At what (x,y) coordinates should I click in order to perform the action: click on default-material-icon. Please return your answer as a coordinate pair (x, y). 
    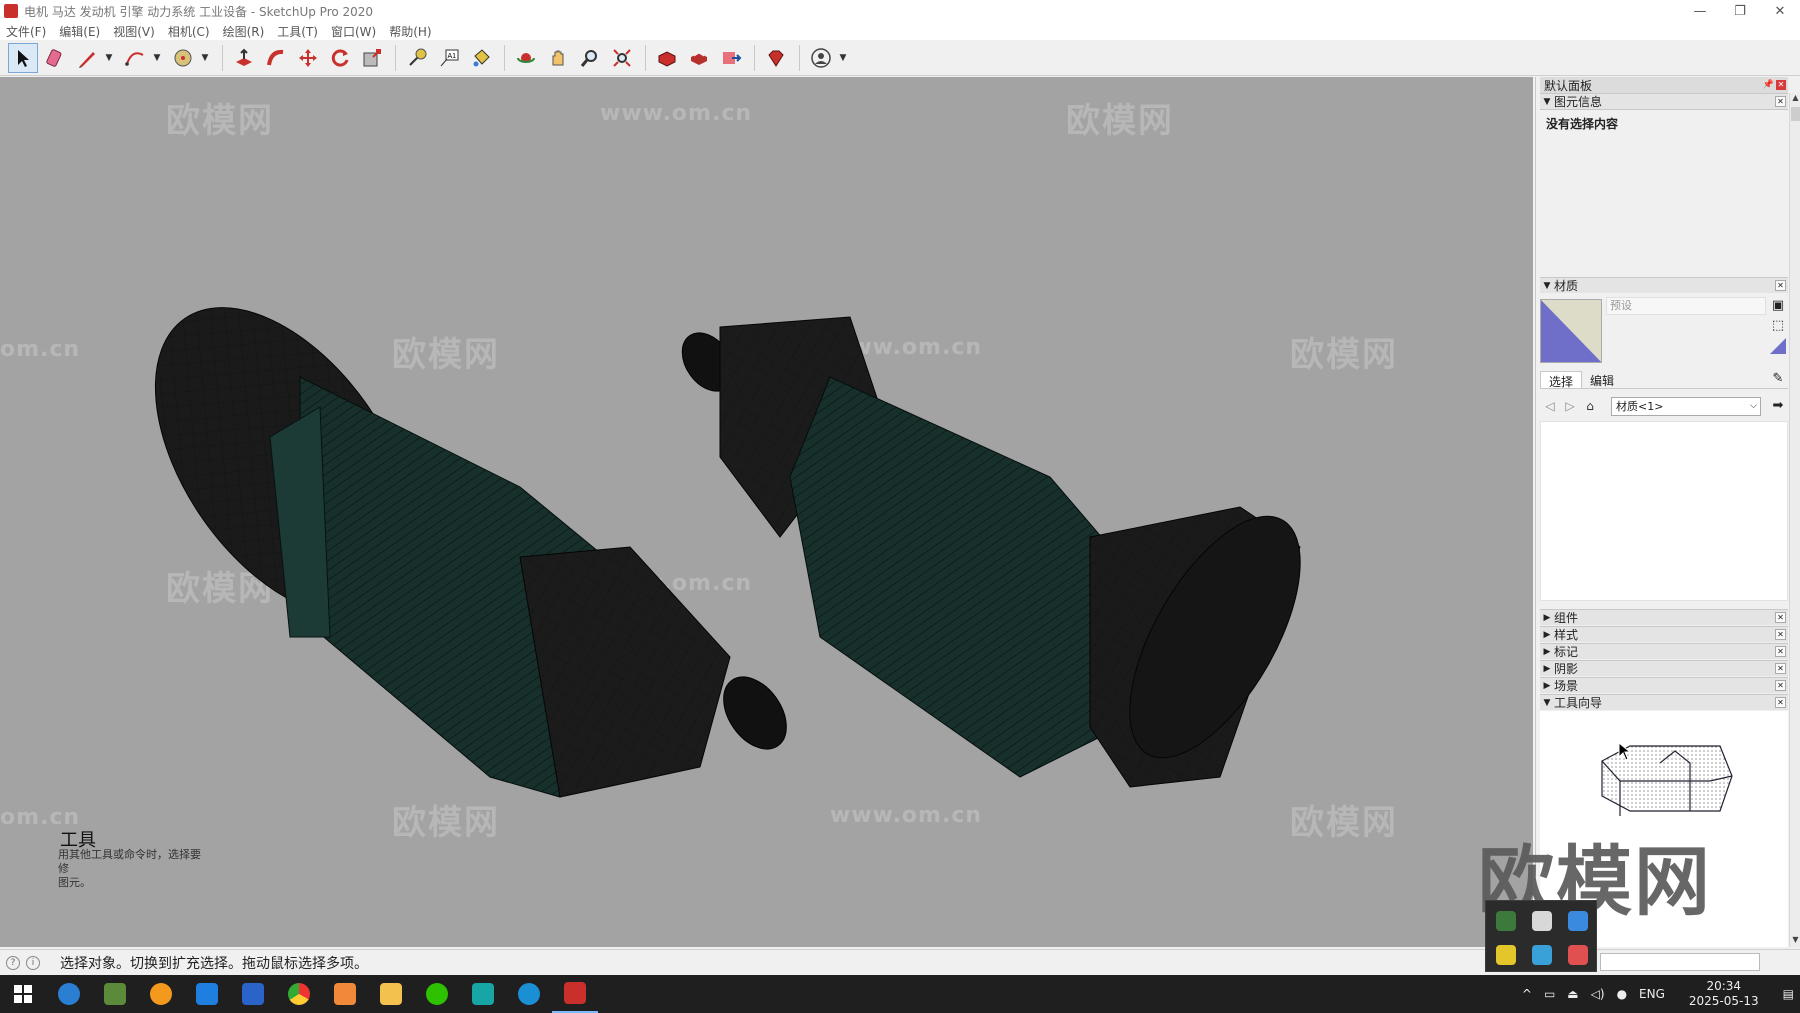
    Looking at the image, I should click on (1778, 346).